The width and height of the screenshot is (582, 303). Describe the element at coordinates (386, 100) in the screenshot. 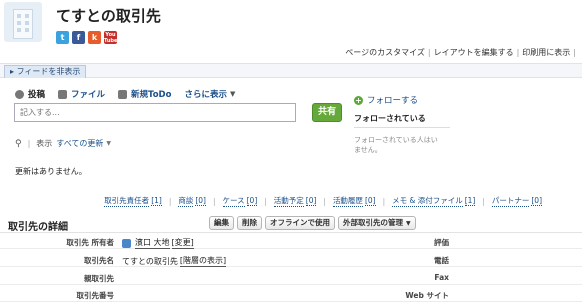

I see `follow-button: + フォローする` at that location.